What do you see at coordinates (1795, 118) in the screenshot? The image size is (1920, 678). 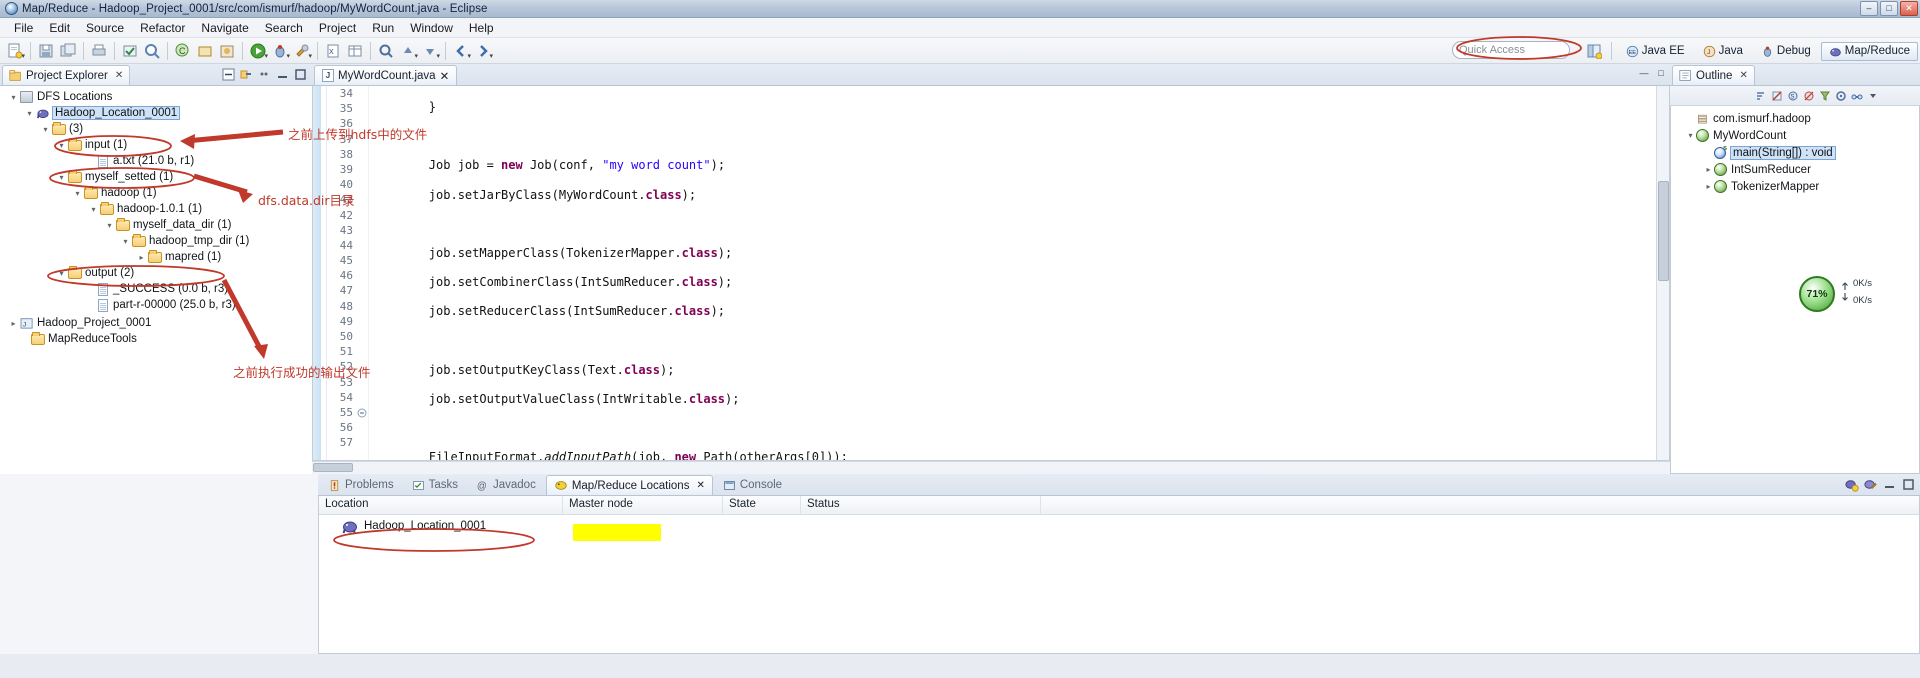 I see `outline-item-package: ▤ com.ismurf.hadoop` at bounding box center [1795, 118].